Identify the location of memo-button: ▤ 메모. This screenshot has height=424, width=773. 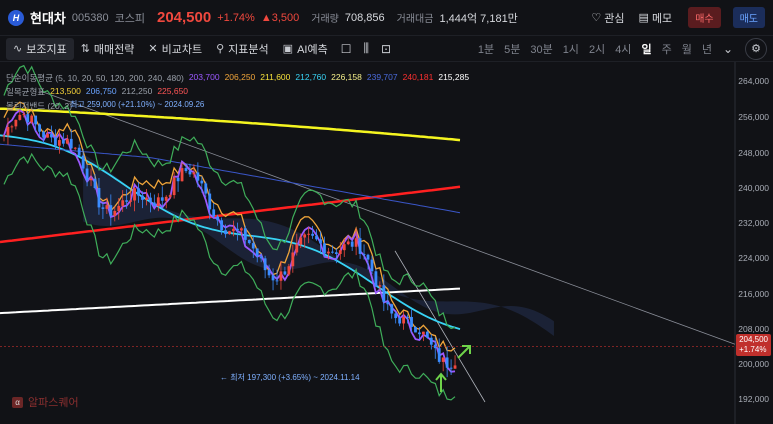
(656, 18).